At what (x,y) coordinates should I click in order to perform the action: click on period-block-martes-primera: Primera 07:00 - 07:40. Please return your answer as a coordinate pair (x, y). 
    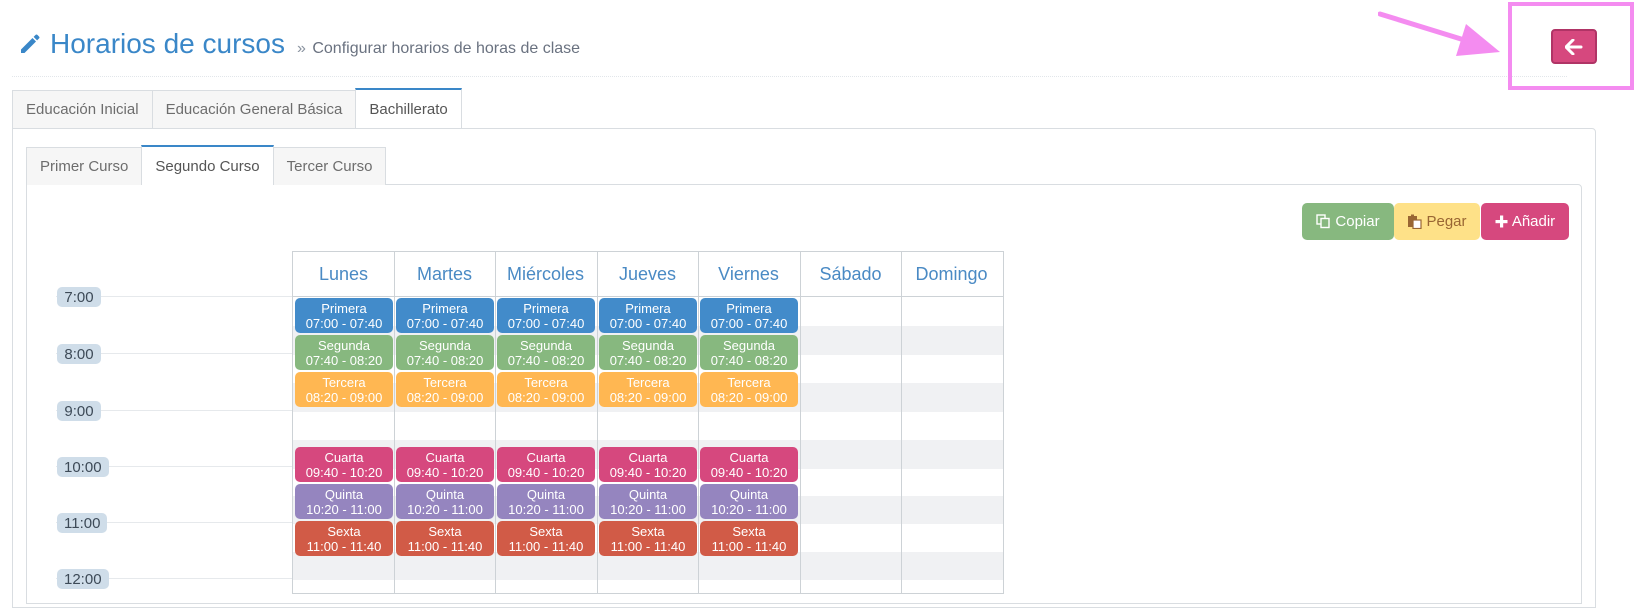
    Looking at the image, I should click on (445, 315).